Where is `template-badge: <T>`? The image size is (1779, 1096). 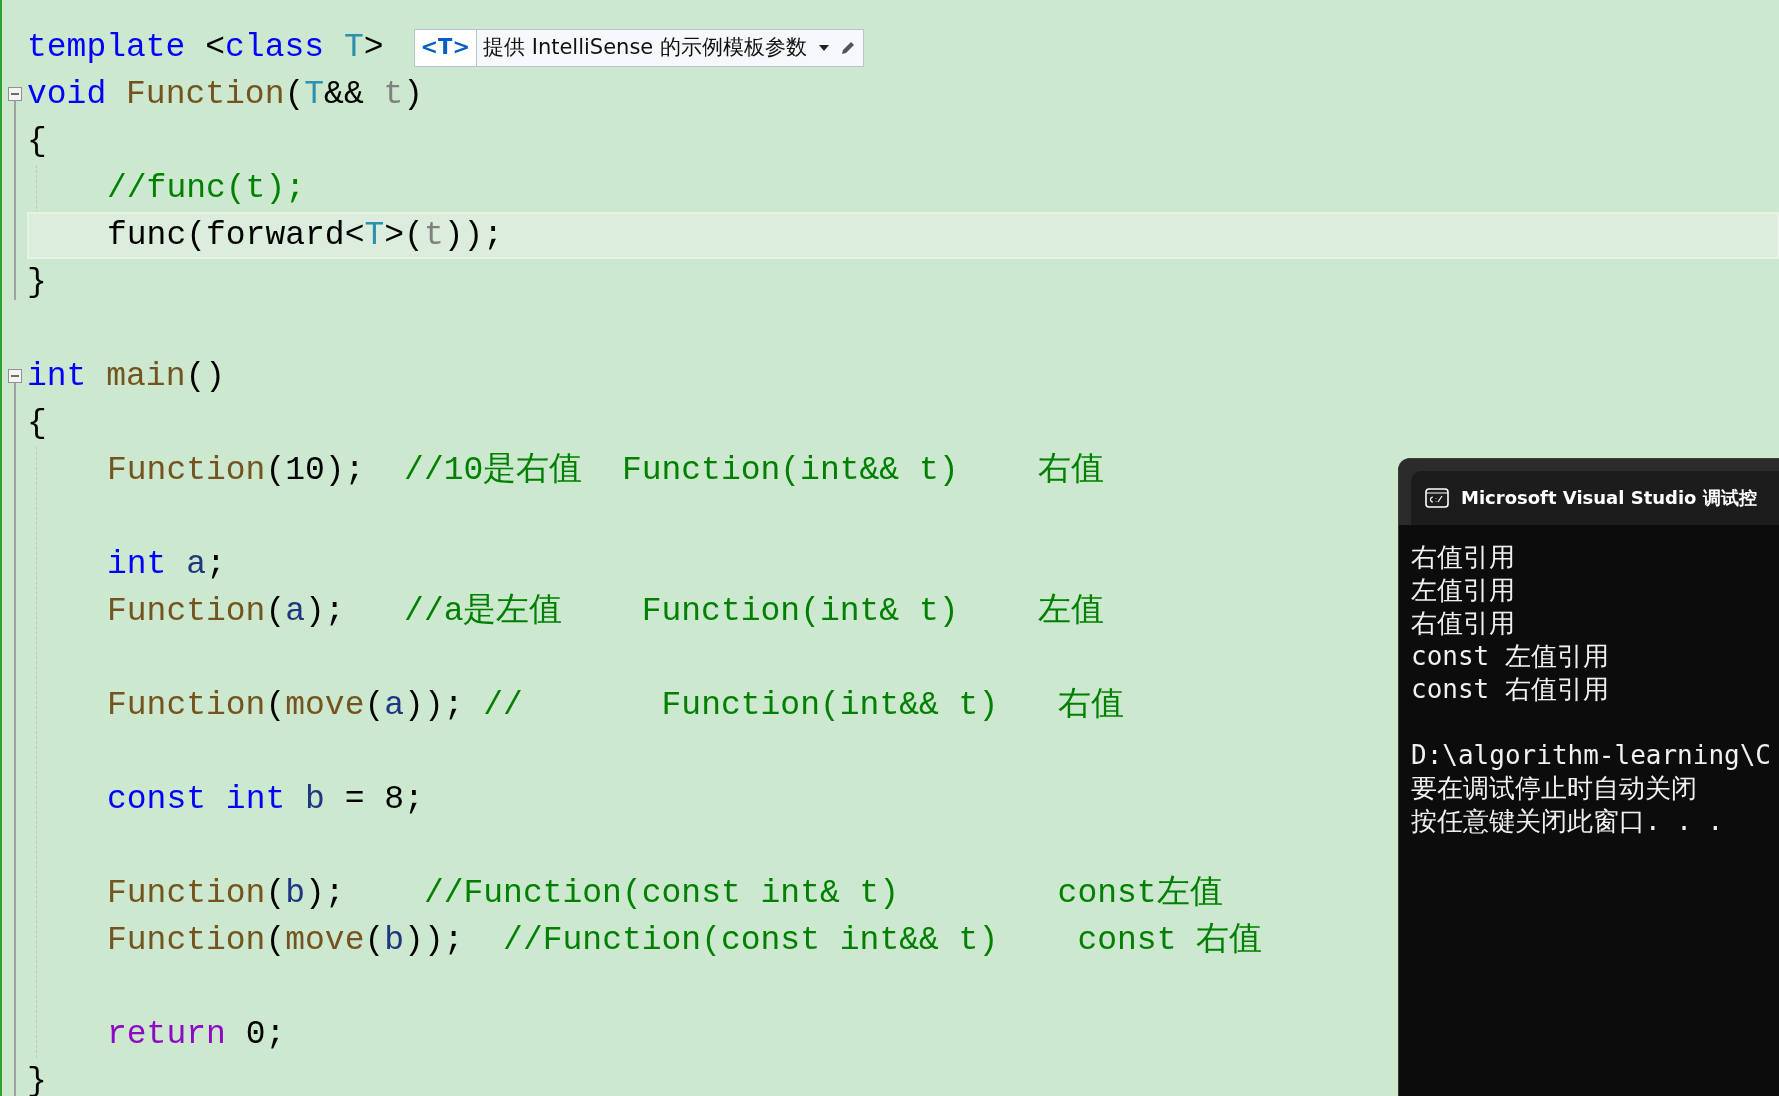
template-badge: <T> is located at coordinates (446, 47).